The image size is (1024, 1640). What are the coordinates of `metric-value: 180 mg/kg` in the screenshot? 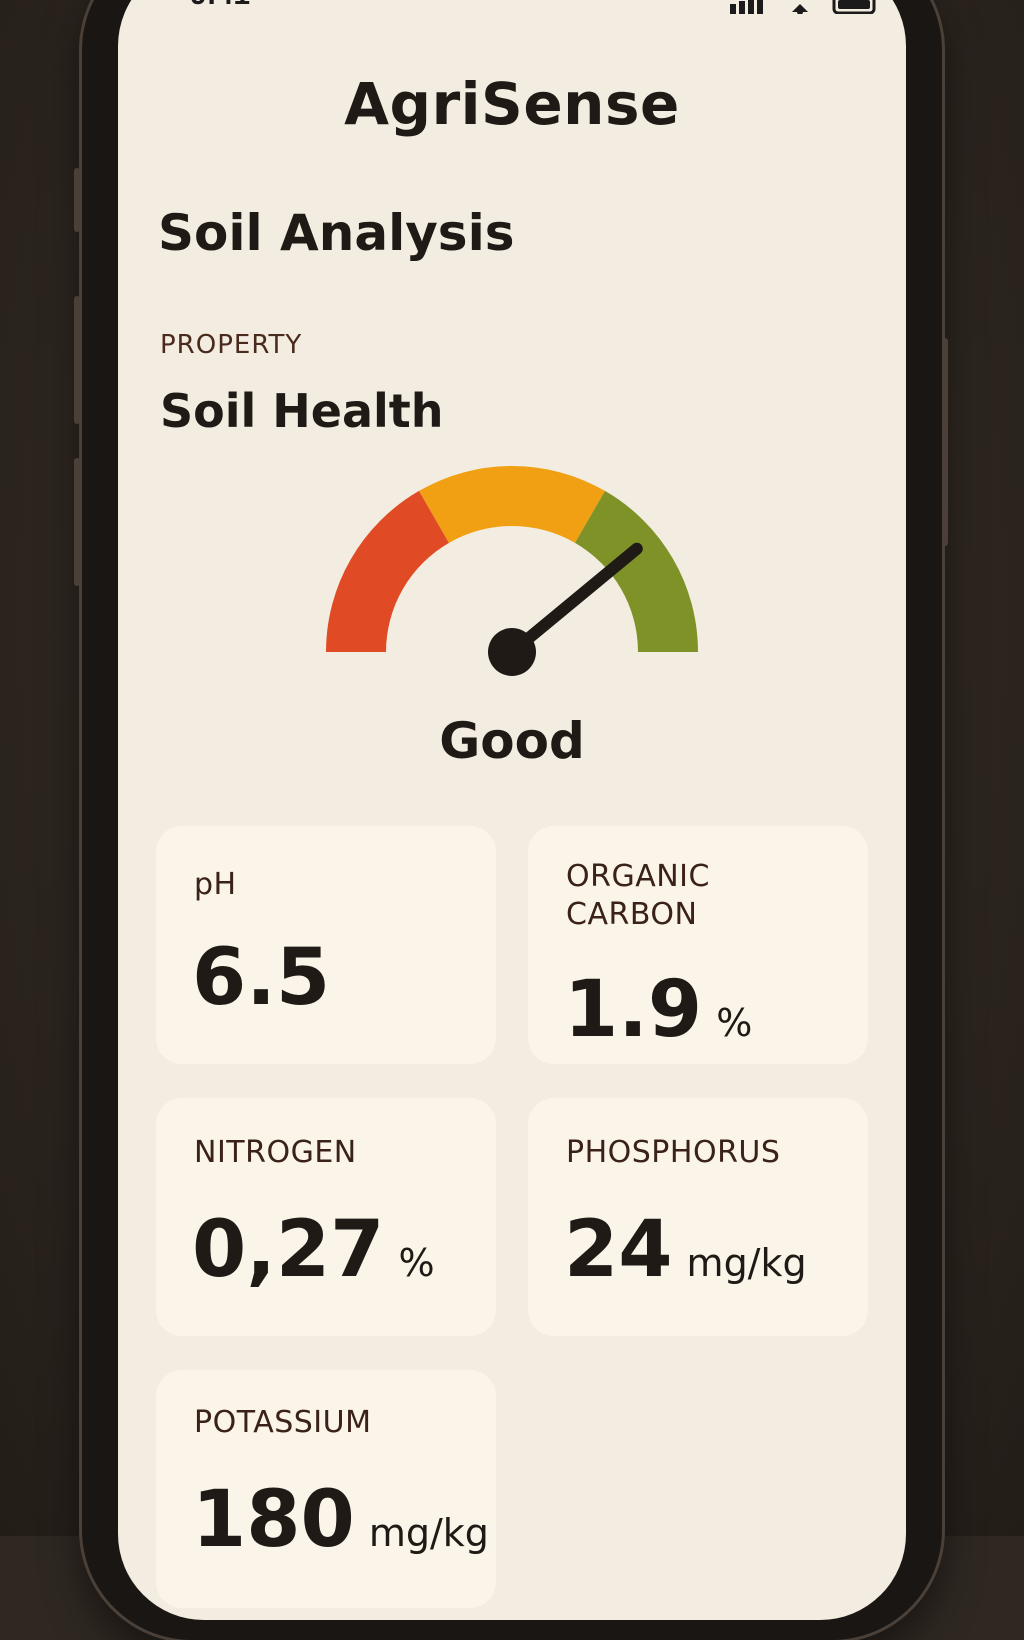 It's located at (340, 1526).